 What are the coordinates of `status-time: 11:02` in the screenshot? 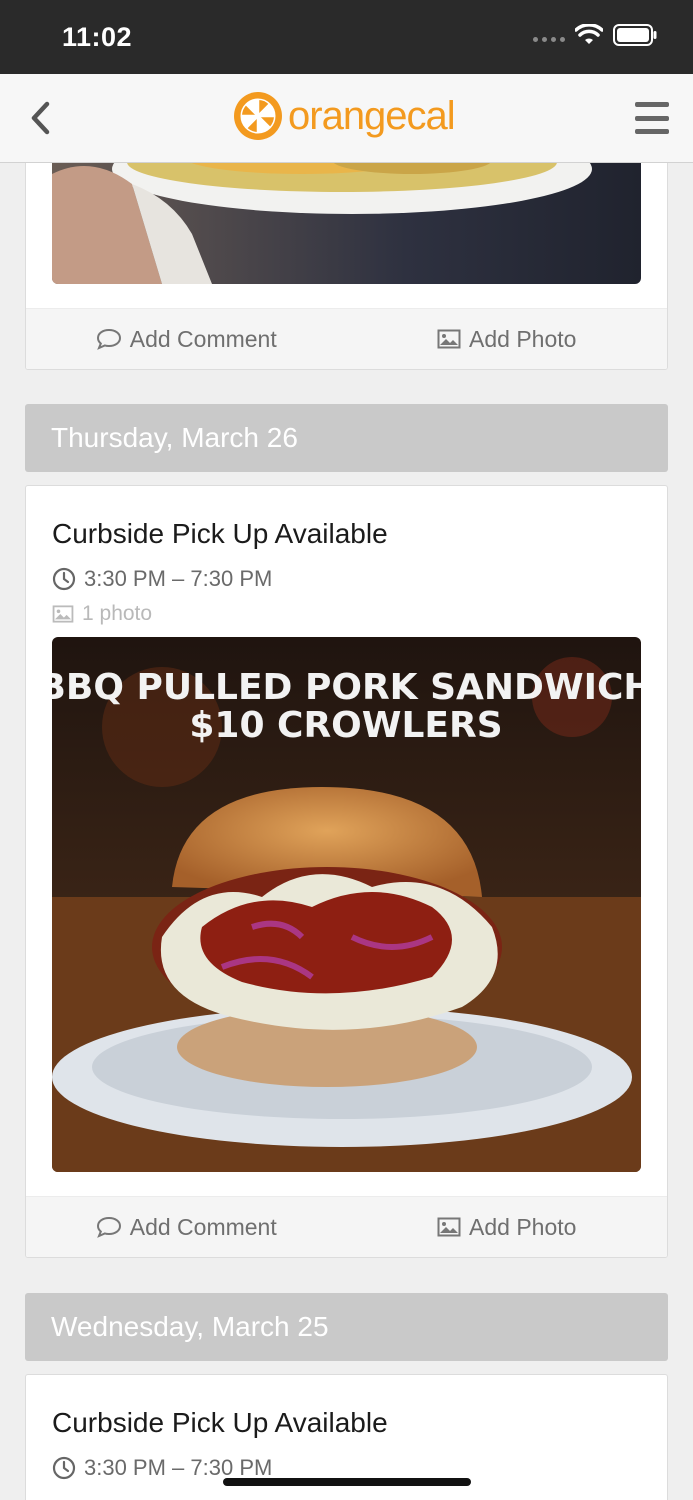 It's located at (97, 37).